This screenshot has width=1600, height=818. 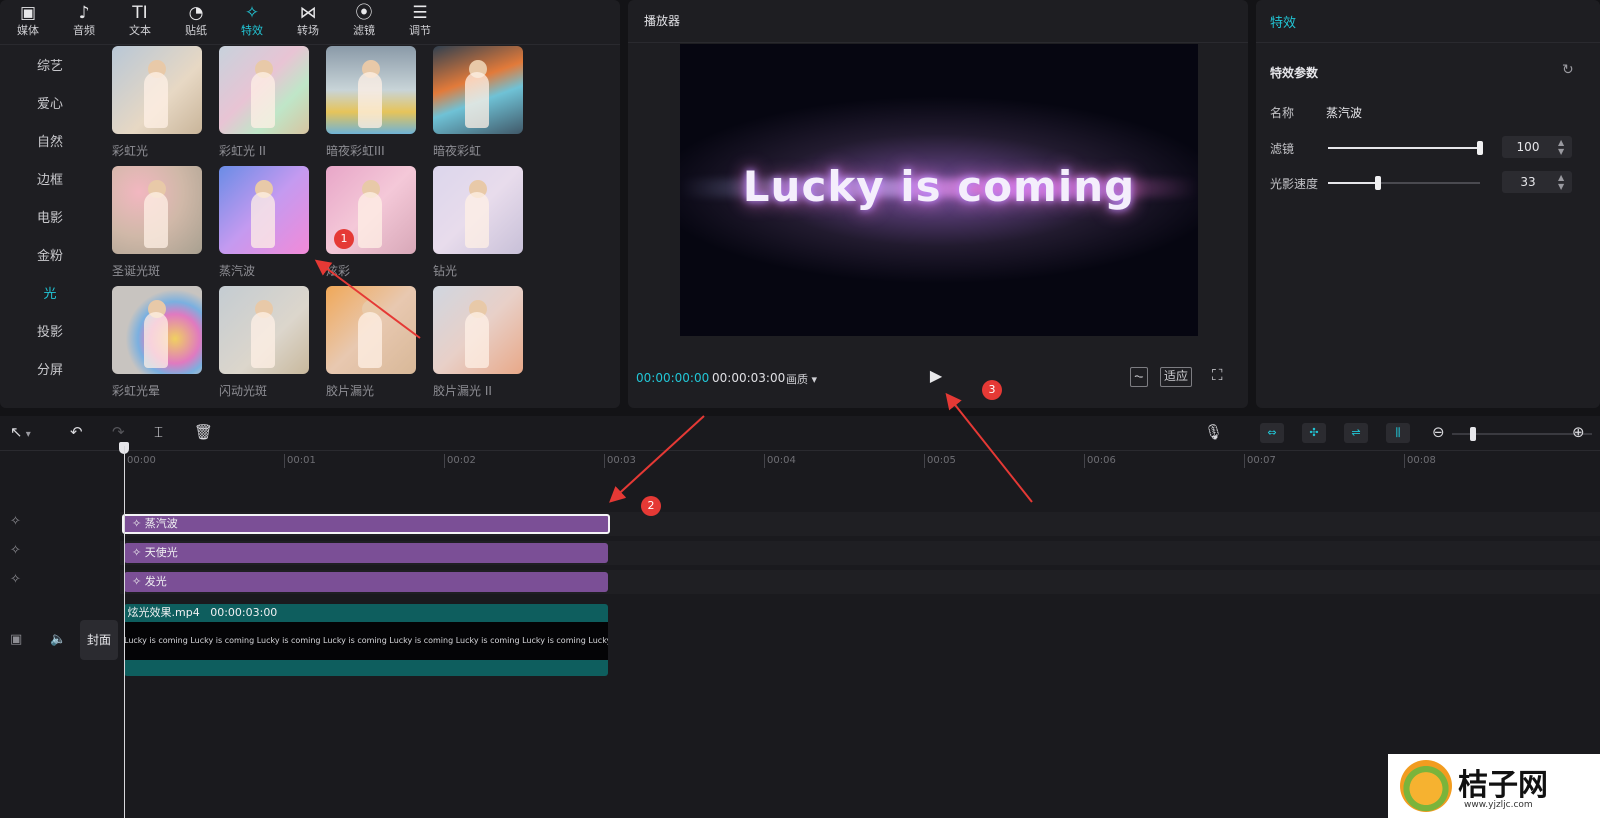 I want to click on category-item: 投影, so click(x=50, y=333).